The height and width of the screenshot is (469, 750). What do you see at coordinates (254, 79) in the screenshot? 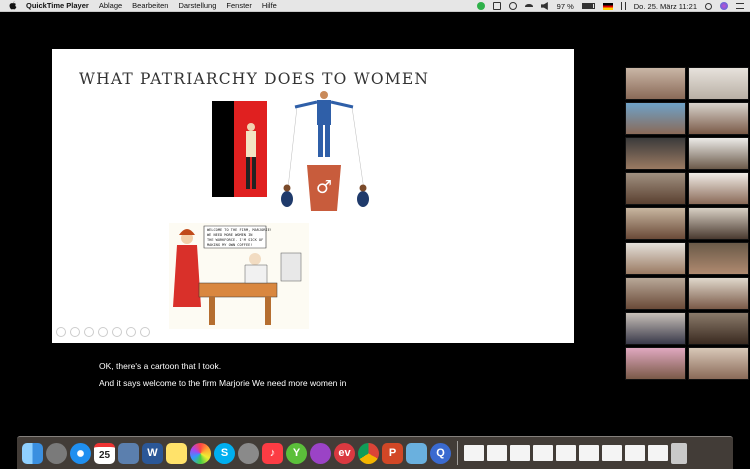
I see `slide-title: WHAT PATRIARCHY DOES TO WOMEN` at bounding box center [254, 79].